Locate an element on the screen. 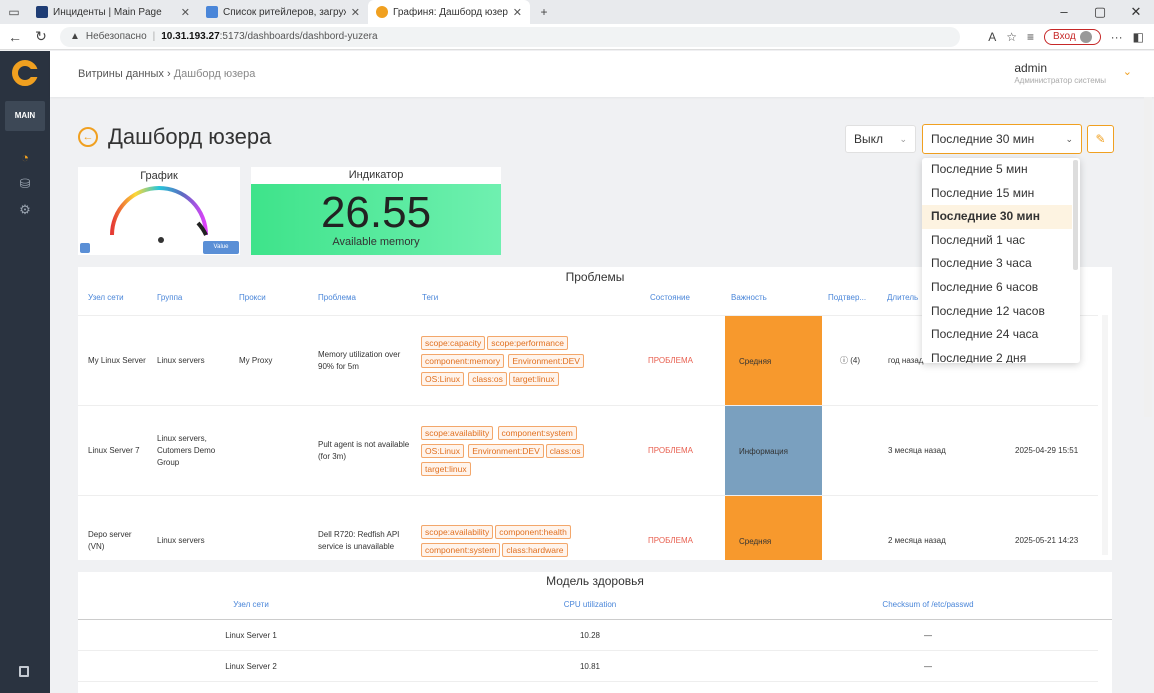 The width and height of the screenshot is (1154, 693). table-row: Linux Server 1 10.28 — is located at coordinates (588, 635).